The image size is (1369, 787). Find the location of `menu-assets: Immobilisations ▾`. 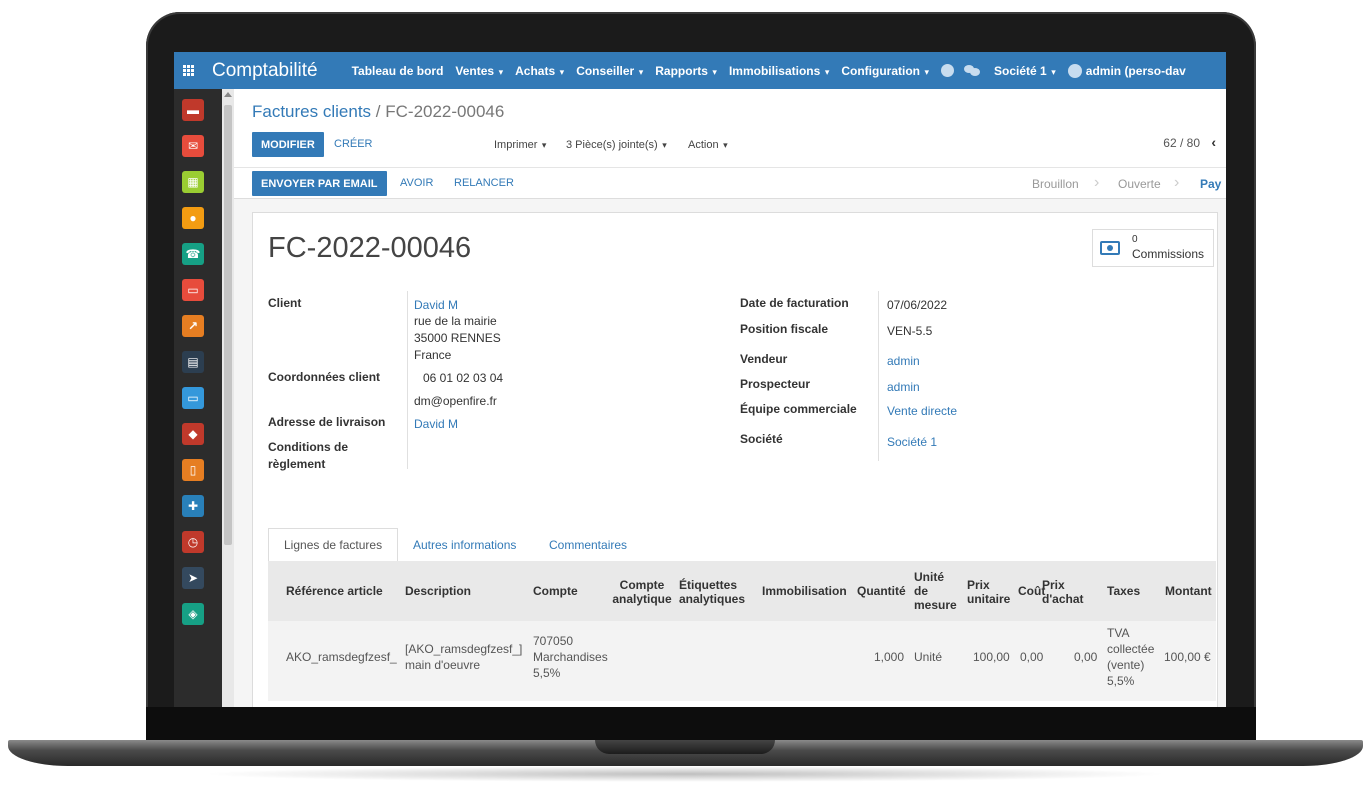

menu-assets: Immobilisations ▾ is located at coordinates (779, 71).